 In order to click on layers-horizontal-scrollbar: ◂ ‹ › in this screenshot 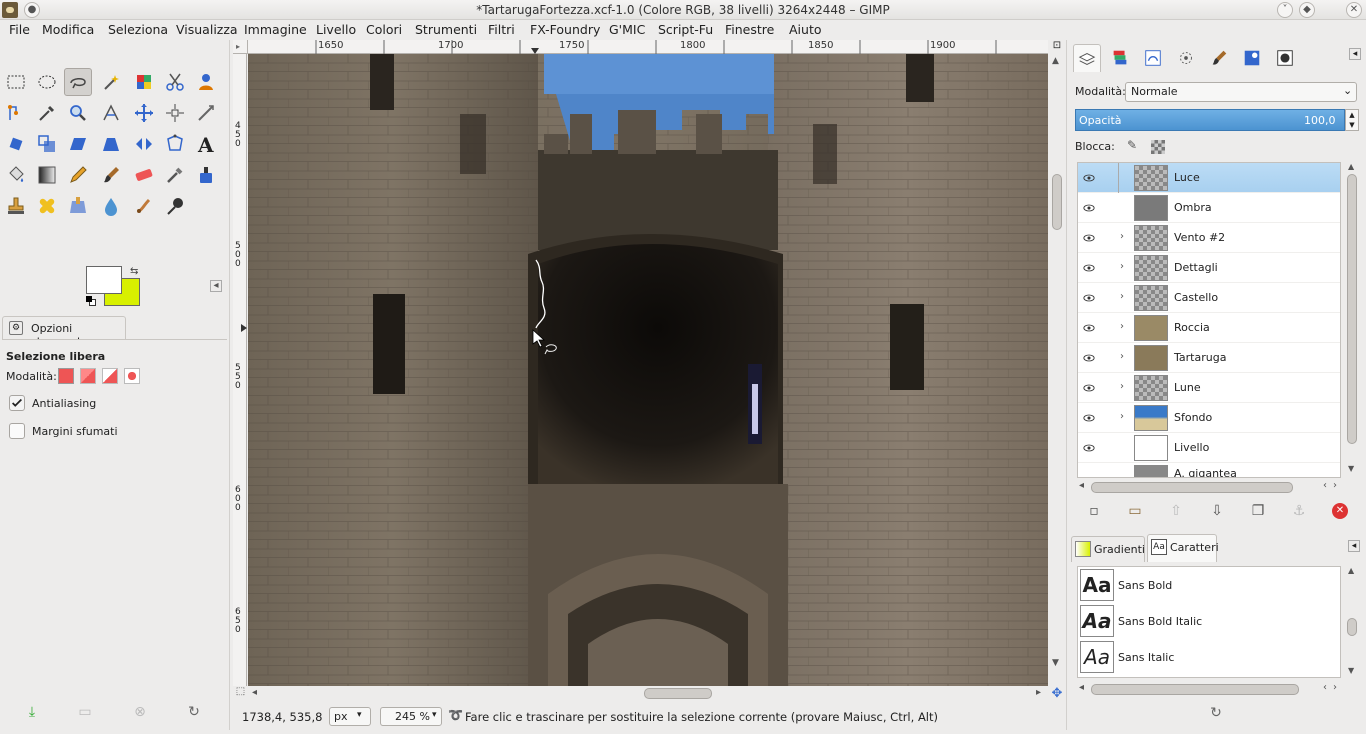, I will do `click(1209, 488)`.